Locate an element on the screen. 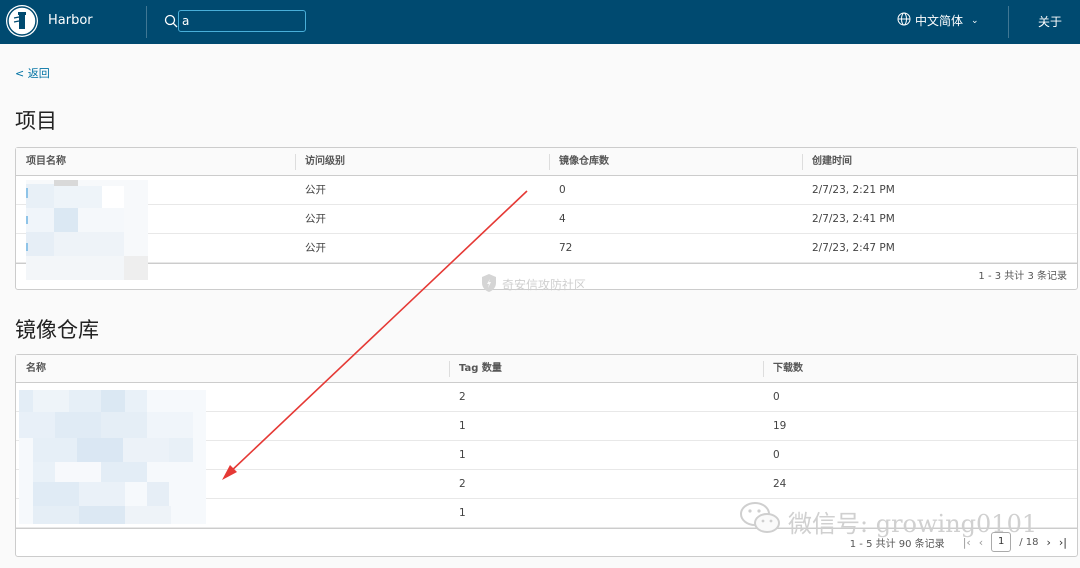 This screenshot has height=568, width=1080. about-link: 关于 is located at coordinates (1050, 21).